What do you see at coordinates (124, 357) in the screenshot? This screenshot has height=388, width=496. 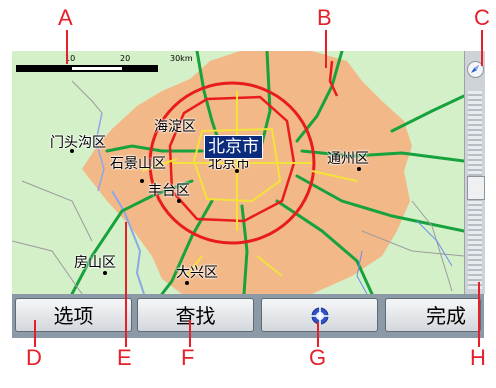 I see `callout-e: E` at bounding box center [124, 357].